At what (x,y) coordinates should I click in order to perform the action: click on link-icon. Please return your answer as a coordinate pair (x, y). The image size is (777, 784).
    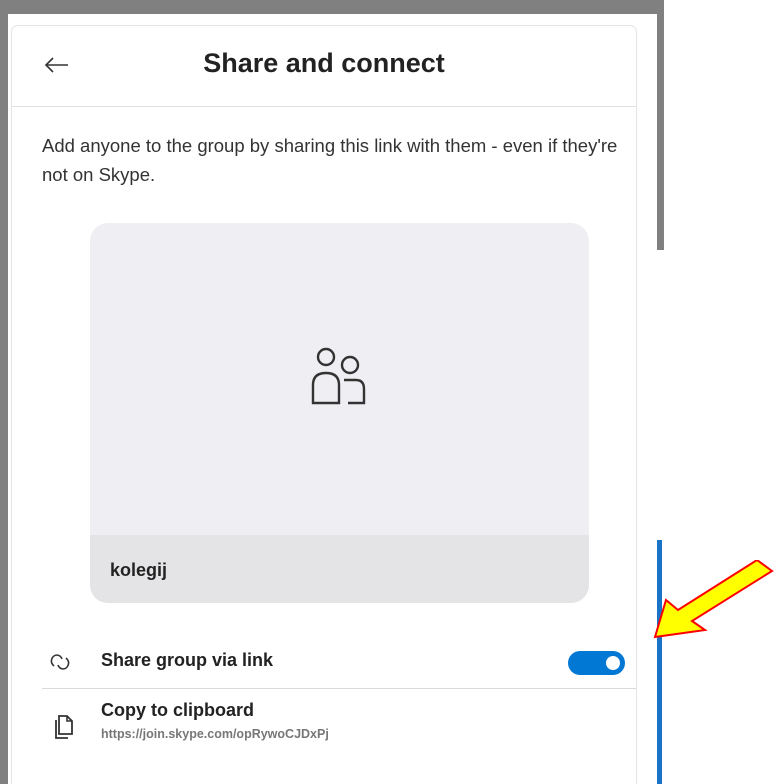
    Looking at the image, I should click on (60, 662).